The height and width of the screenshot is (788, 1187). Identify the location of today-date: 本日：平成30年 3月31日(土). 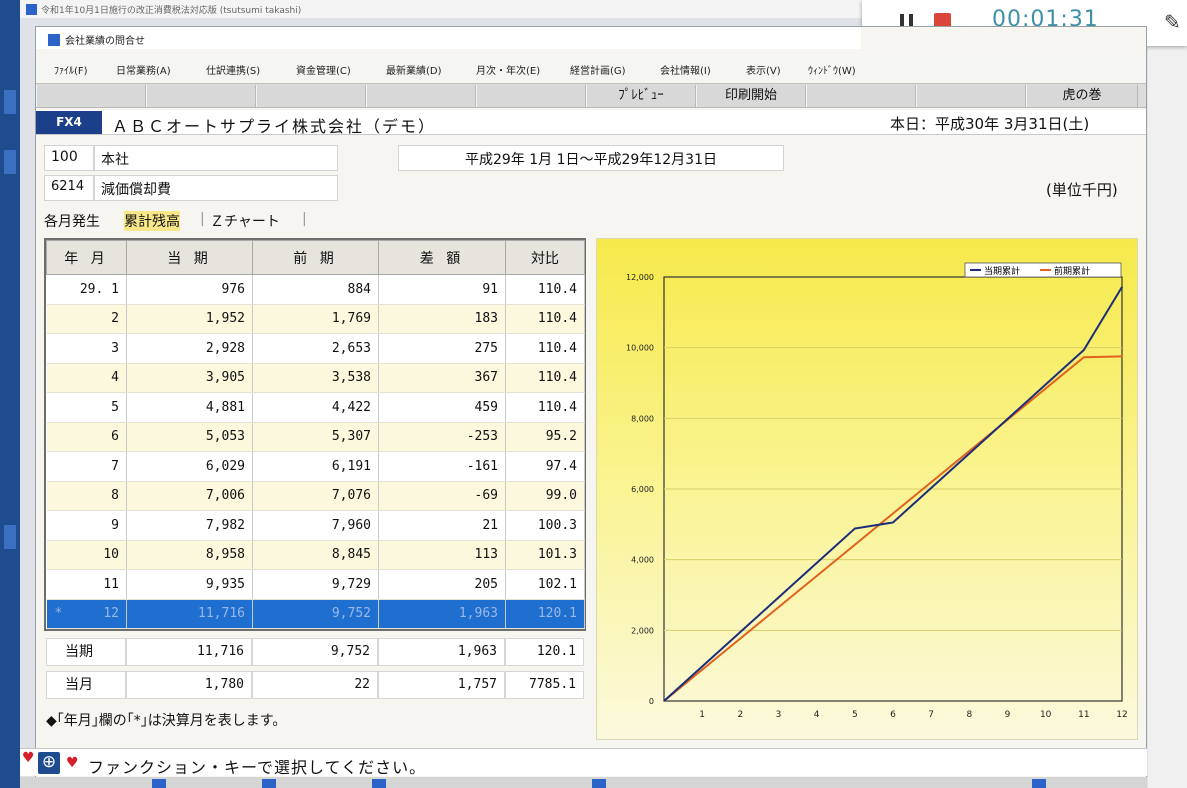
(990, 124).